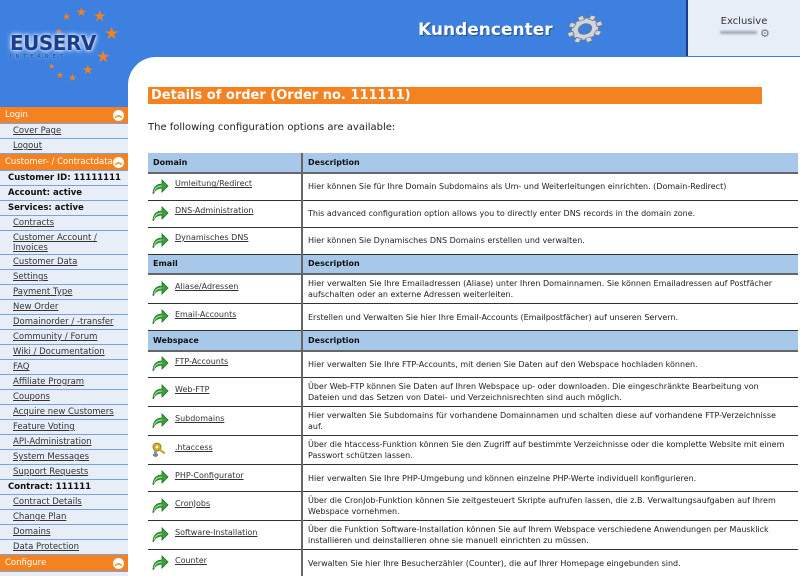  I want to click on sidebar-item-cover-page: Cover Page, so click(64, 131).